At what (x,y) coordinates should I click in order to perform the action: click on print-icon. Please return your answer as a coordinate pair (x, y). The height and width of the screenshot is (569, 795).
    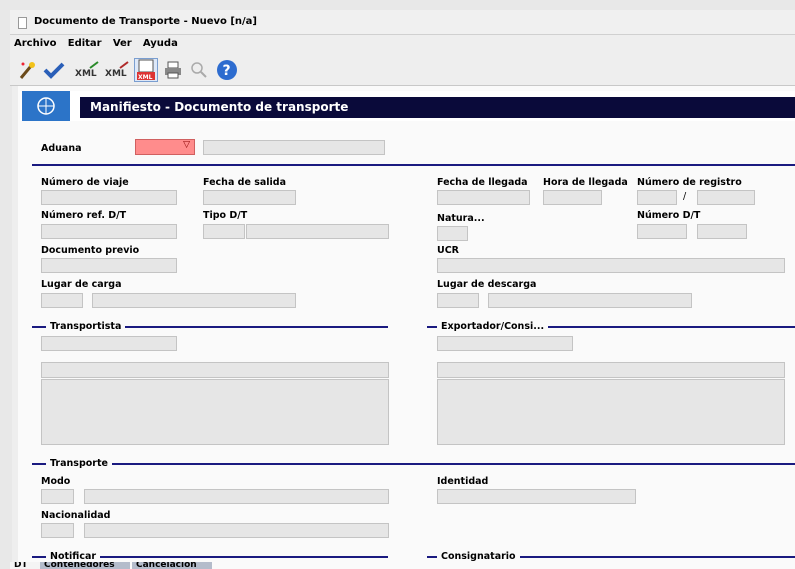
    Looking at the image, I should click on (173, 70).